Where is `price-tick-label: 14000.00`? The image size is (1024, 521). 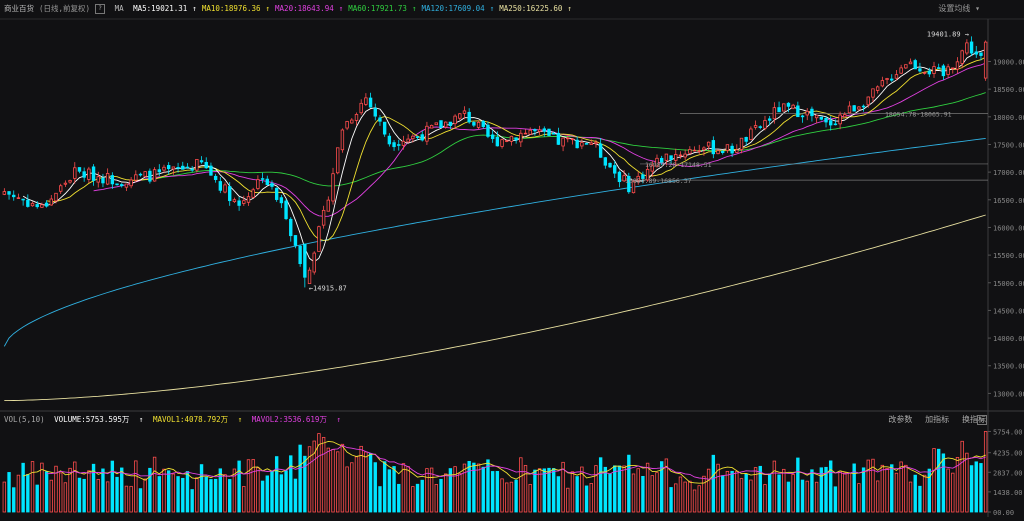 price-tick-label: 14000.00 is located at coordinates (1008, 339).